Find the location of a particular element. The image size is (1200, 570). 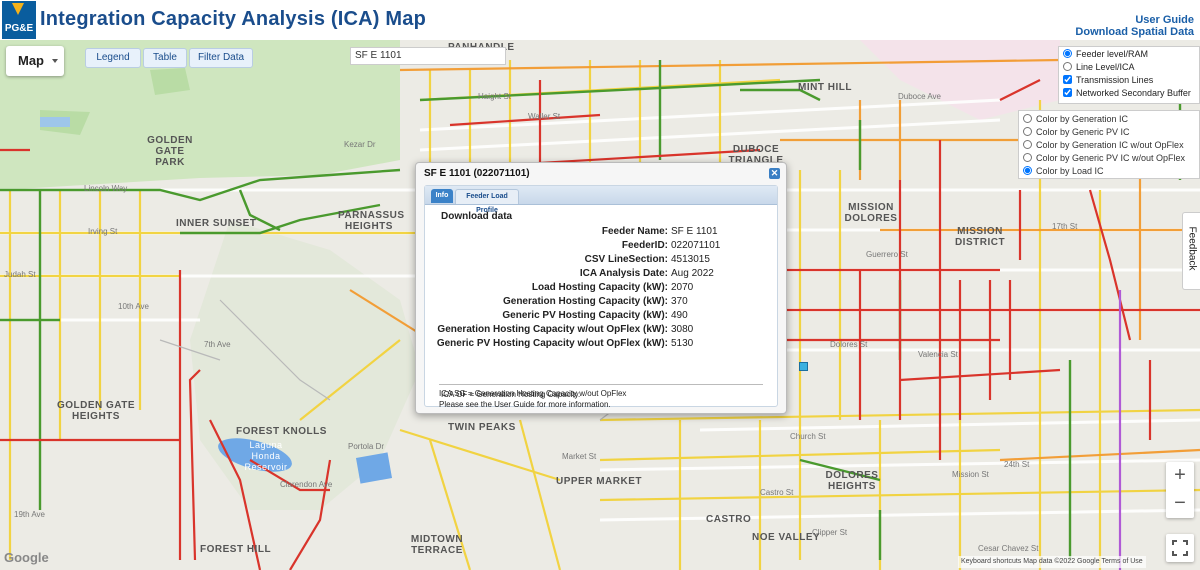

fullscreen-icon is located at coordinates (1180, 548).